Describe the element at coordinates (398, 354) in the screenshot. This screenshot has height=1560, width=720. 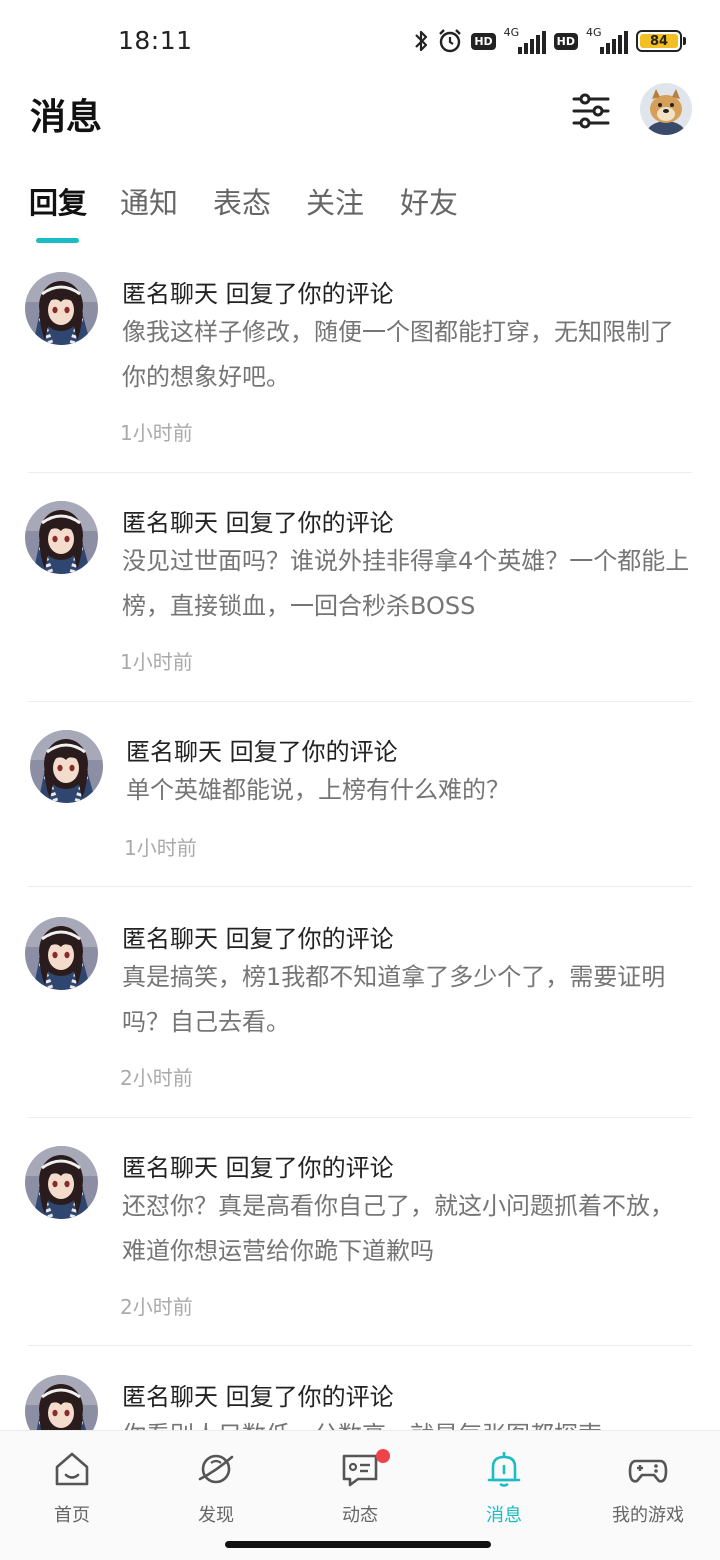
I see `message-body: 像我这样子修改，随便一个图都能打穿，无知限制了你的想象好吧。` at that location.